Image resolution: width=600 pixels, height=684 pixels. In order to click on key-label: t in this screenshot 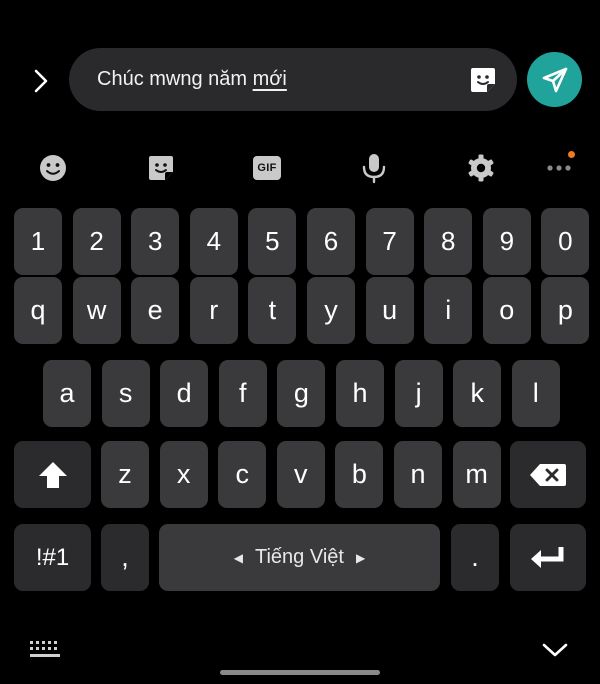, I will do `click(272, 310)`.